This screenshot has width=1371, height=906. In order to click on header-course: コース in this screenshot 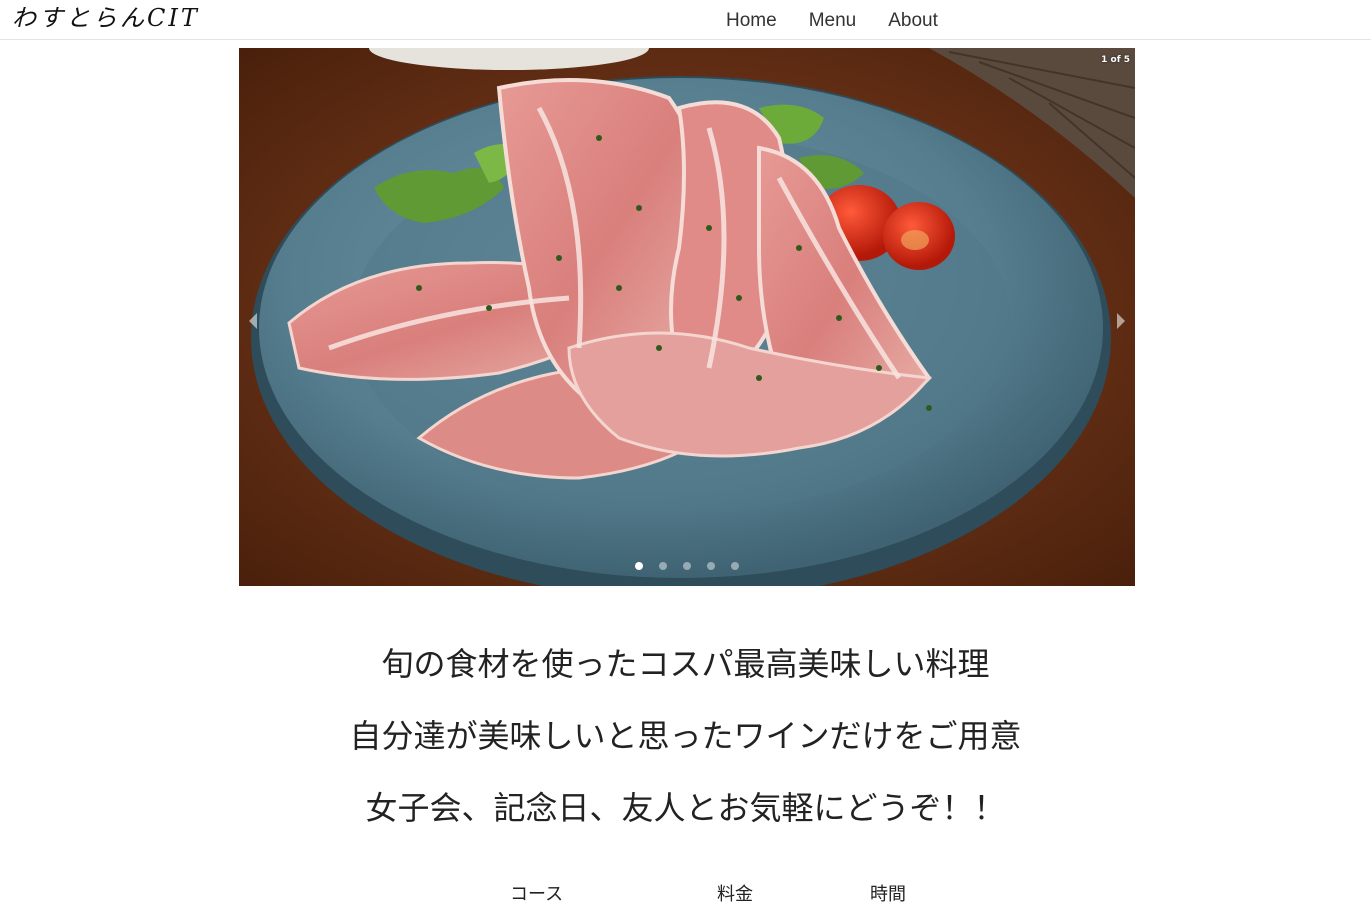, I will do `click(537, 894)`.